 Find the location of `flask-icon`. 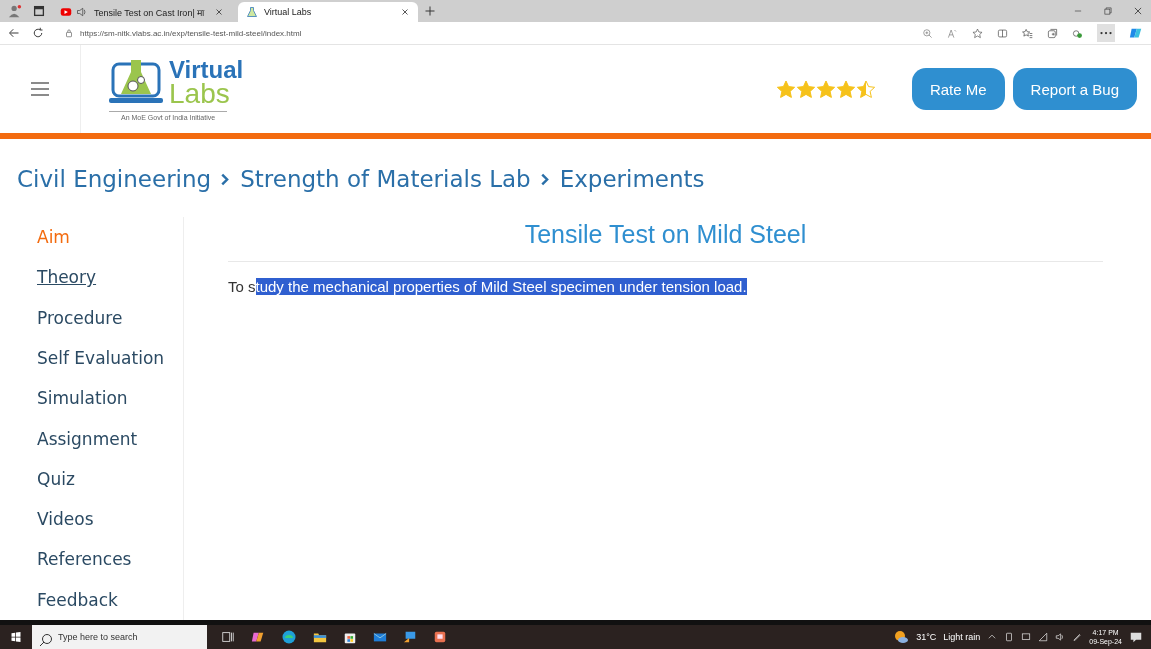

flask-icon is located at coordinates (252, 12).